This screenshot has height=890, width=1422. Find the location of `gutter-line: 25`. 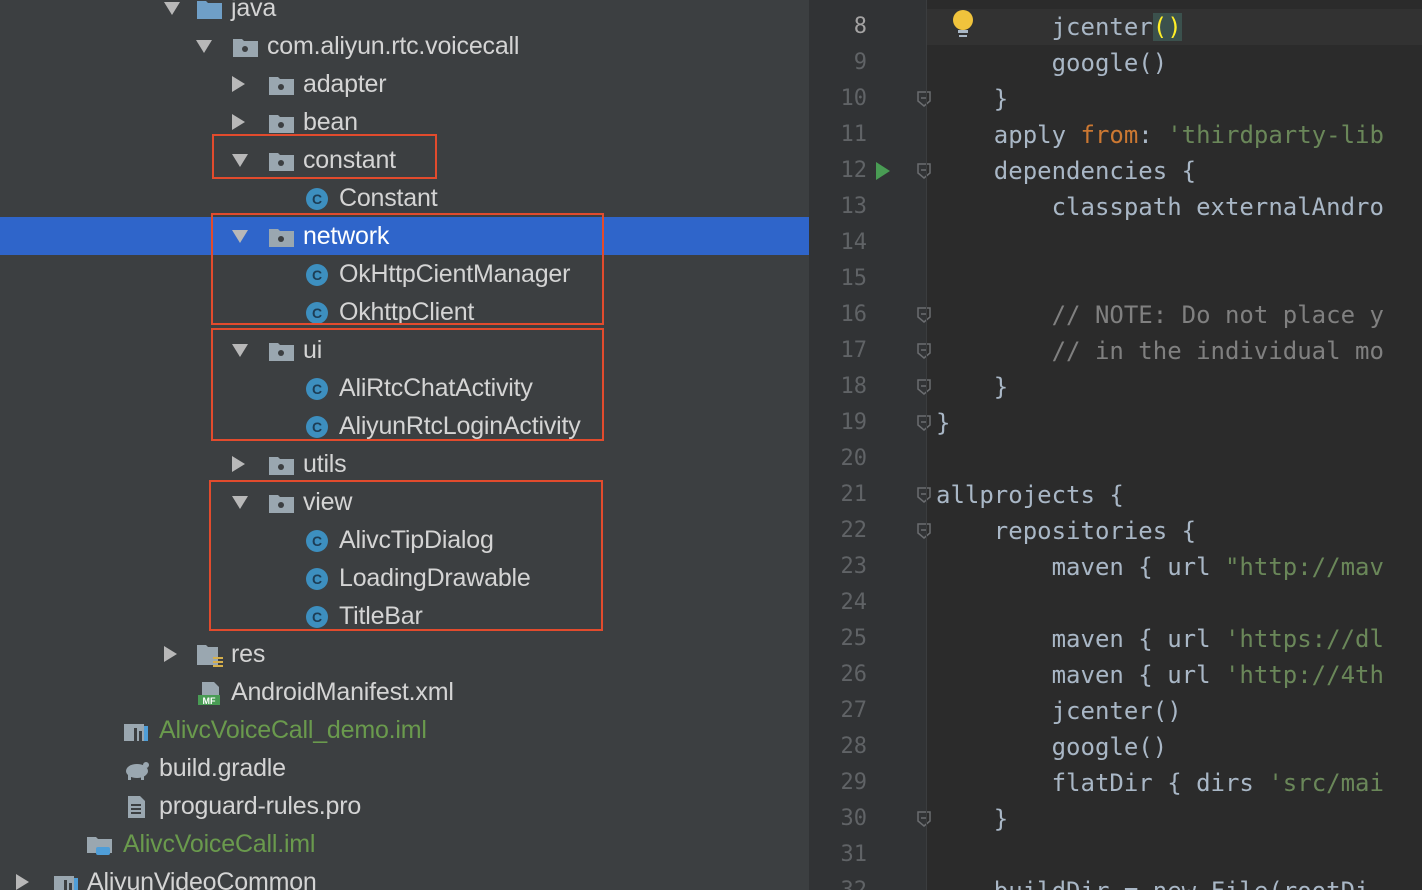

gutter-line: 25 is located at coordinates (868, 639).